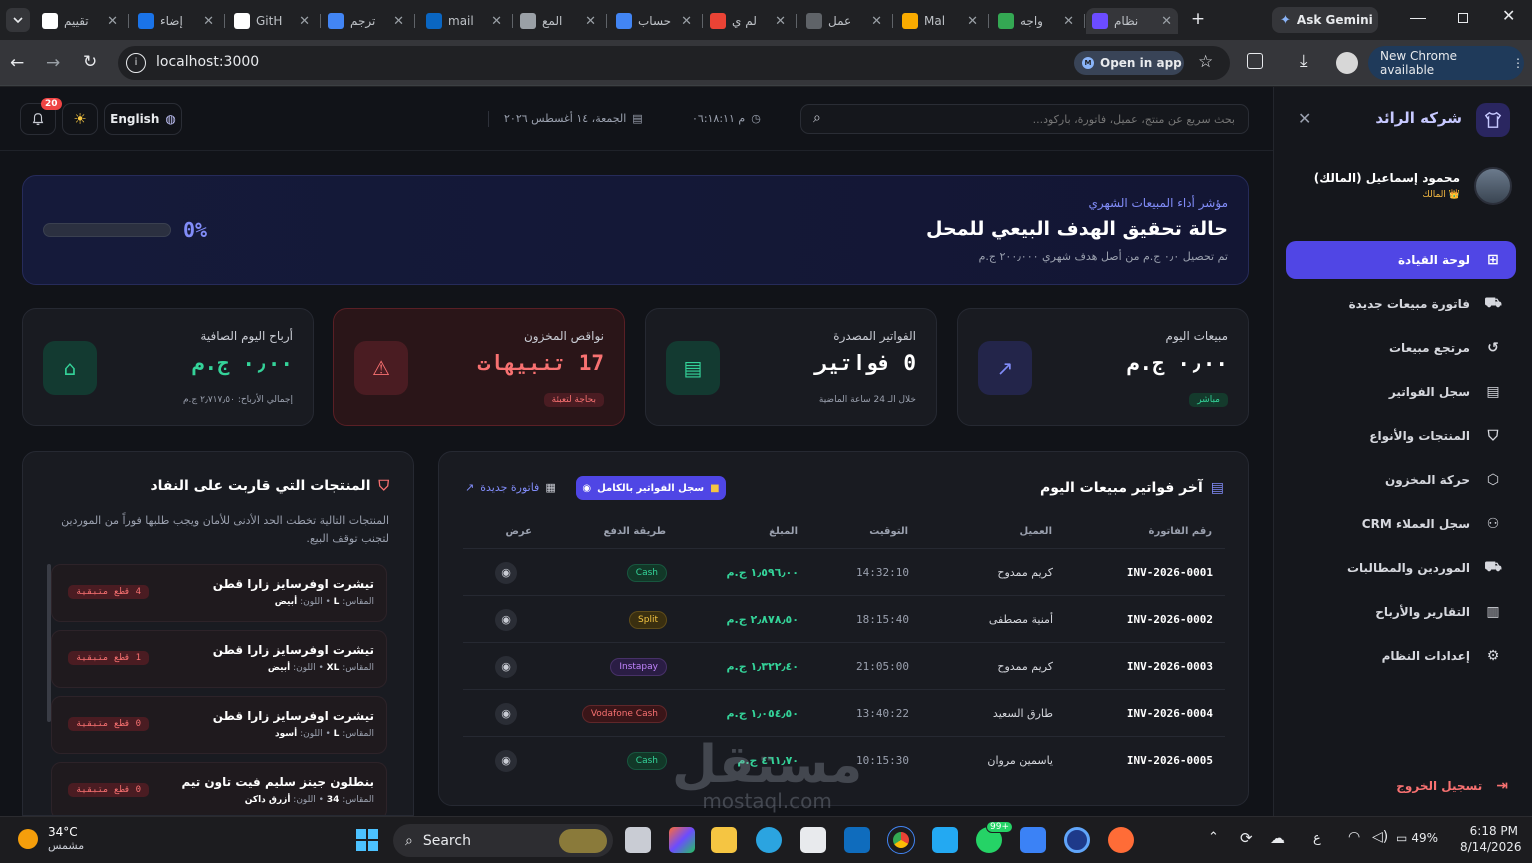 This screenshot has height=863, width=1532. What do you see at coordinates (1304, 118) in the screenshot?
I see `sidebar-close-button: ✕` at bounding box center [1304, 118].